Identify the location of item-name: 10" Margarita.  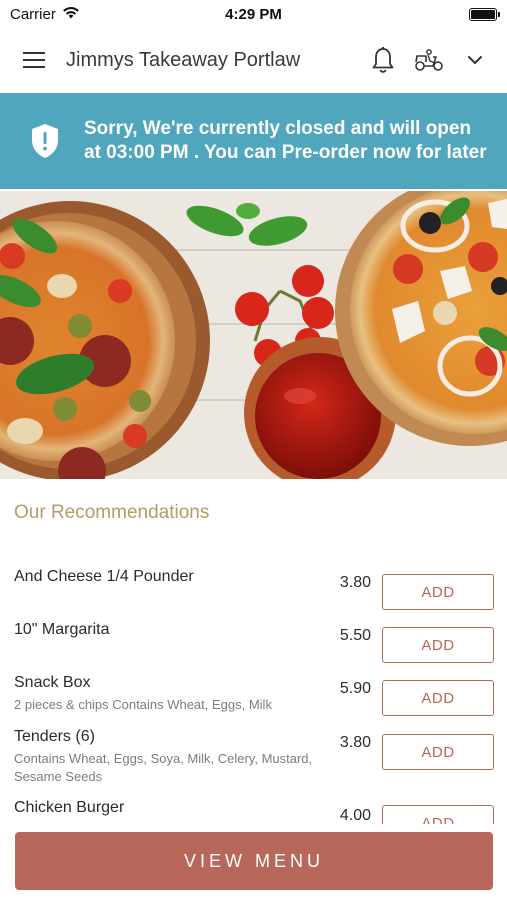
(62, 629).